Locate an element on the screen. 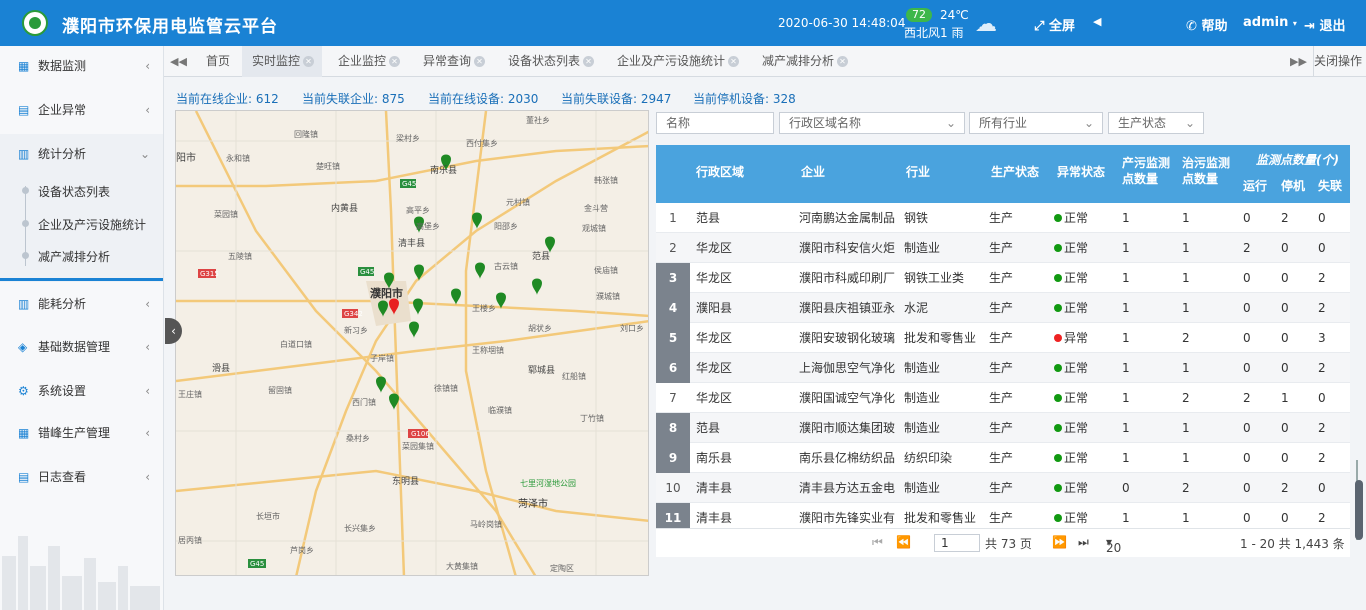 The image size is (1366, 610). cell-region: 范县 is located at coordinates (708, 218).